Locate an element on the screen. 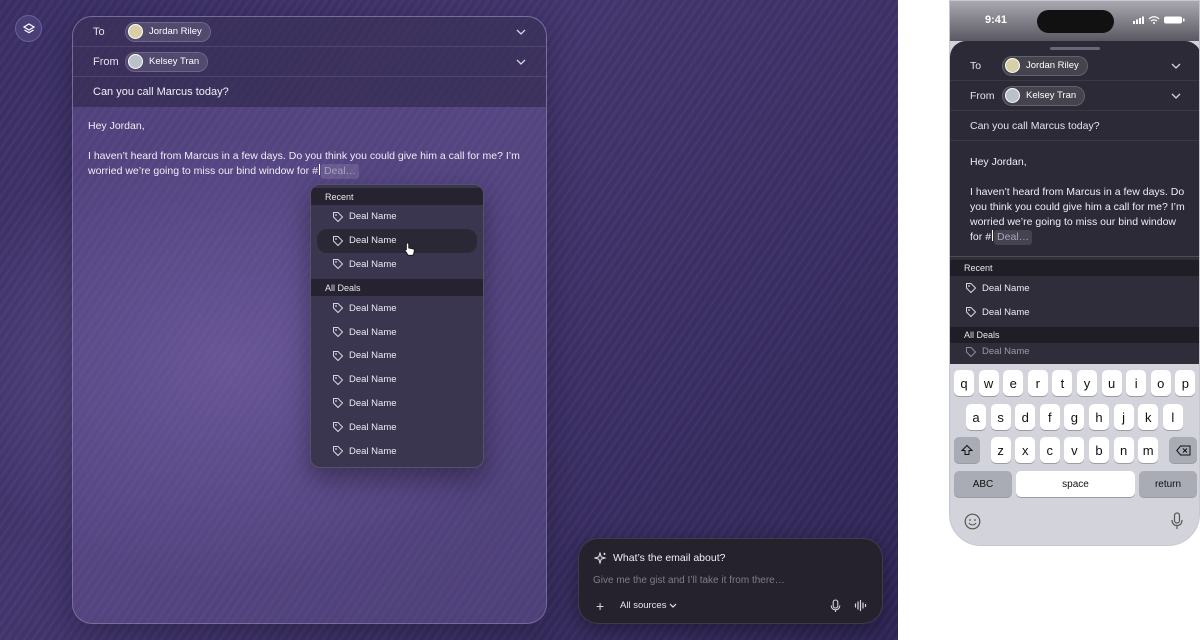 Image resolution: width=1200 pixels, height=640 pixels. text-caret is located at coordinates (319, 169).